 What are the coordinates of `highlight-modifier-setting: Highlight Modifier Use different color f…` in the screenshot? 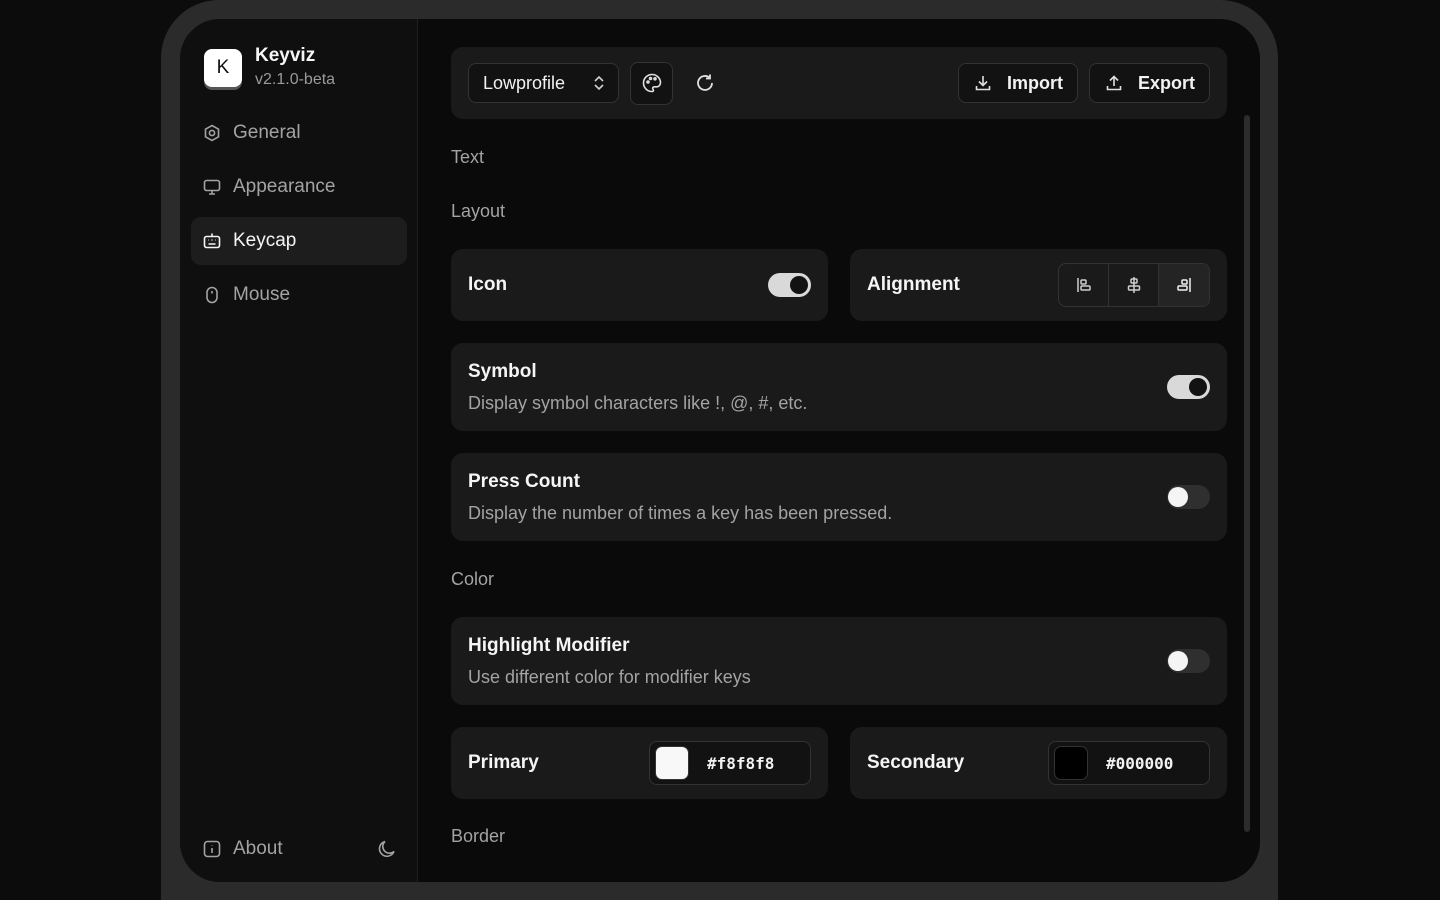 It's located at (839, 661).